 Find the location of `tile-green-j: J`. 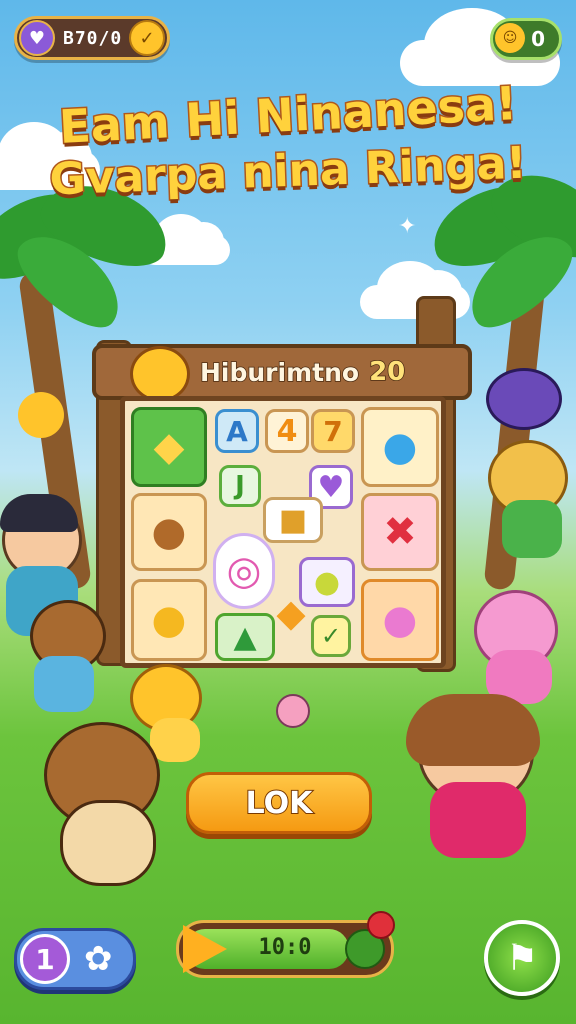

tile-green-j: J is located at coordinates (240, 486).